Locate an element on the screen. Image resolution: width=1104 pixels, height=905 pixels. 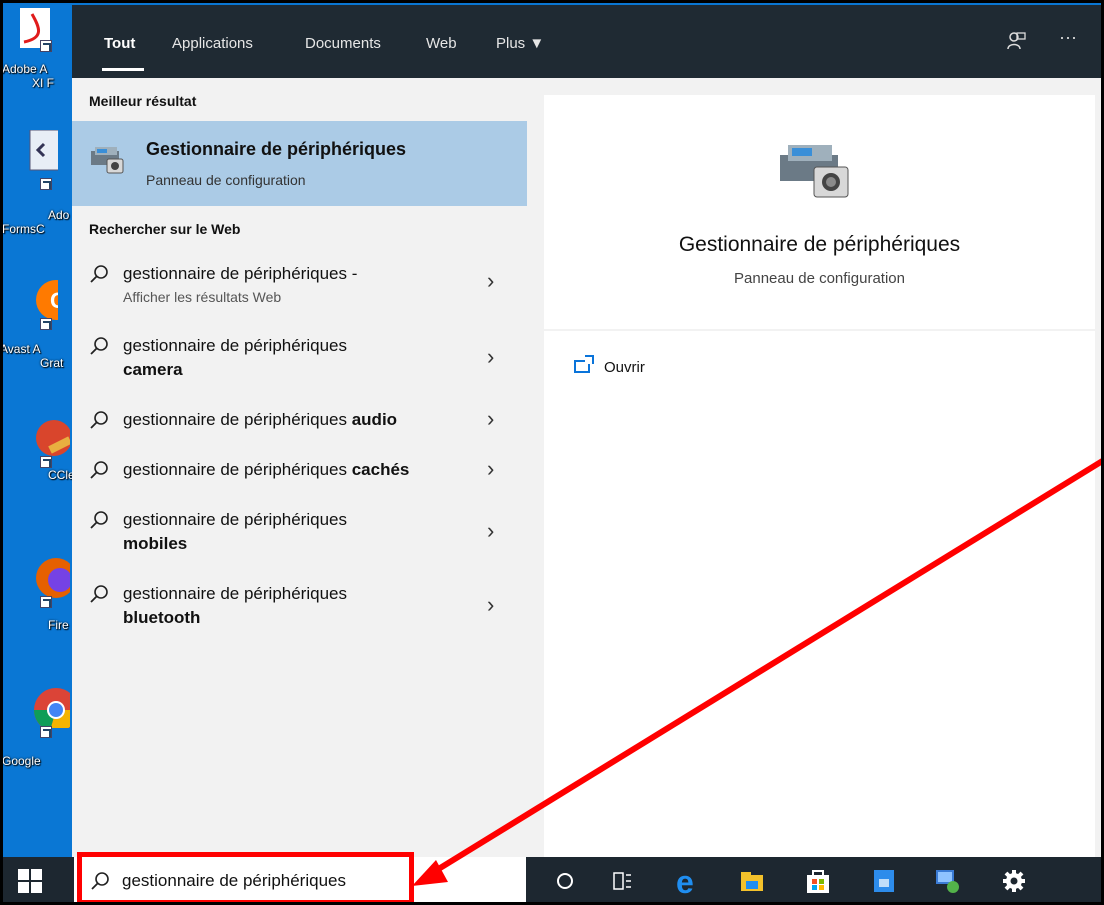
cortana-icon is located at coordinates (565, 881).